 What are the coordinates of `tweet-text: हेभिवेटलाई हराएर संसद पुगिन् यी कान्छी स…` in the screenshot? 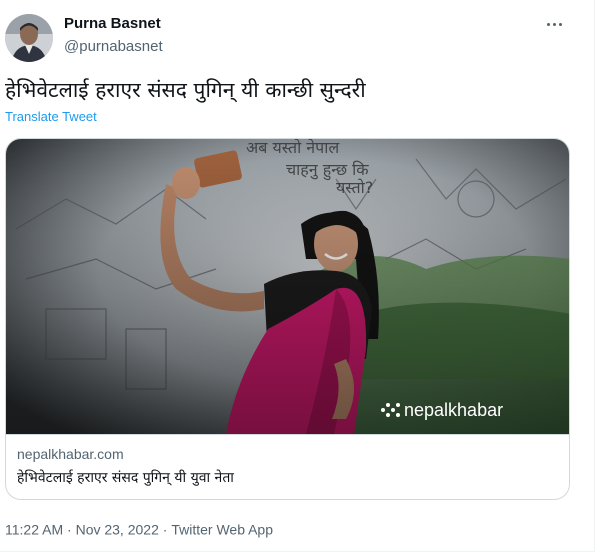 It's located at (185, 90).